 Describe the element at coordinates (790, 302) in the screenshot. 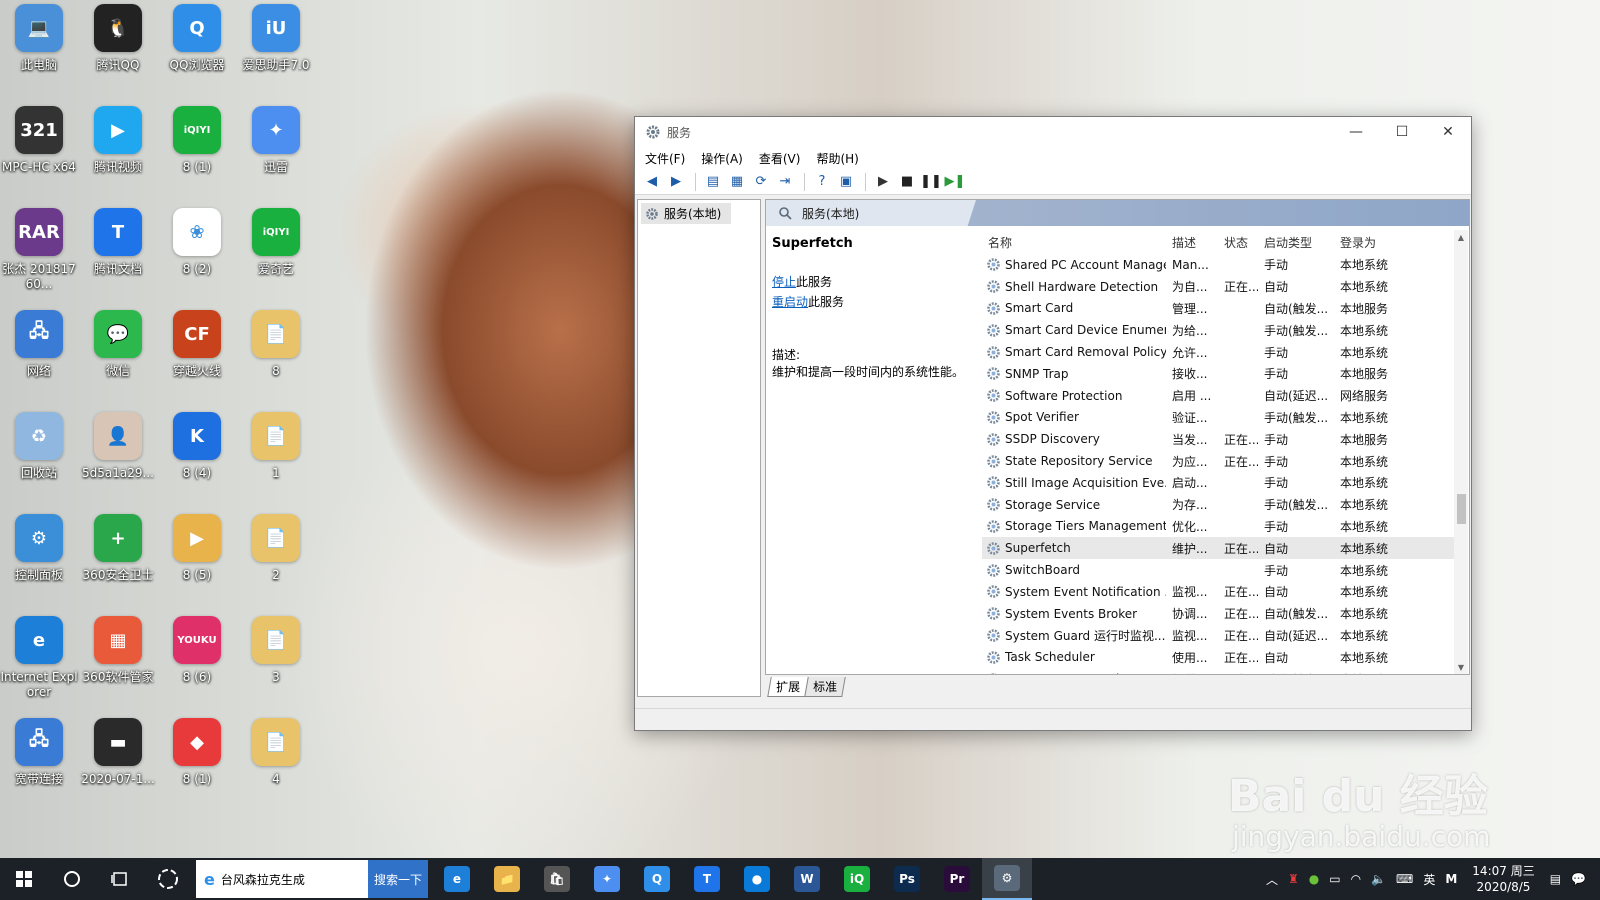

I see `restart-service-link: 重启动` at that location.